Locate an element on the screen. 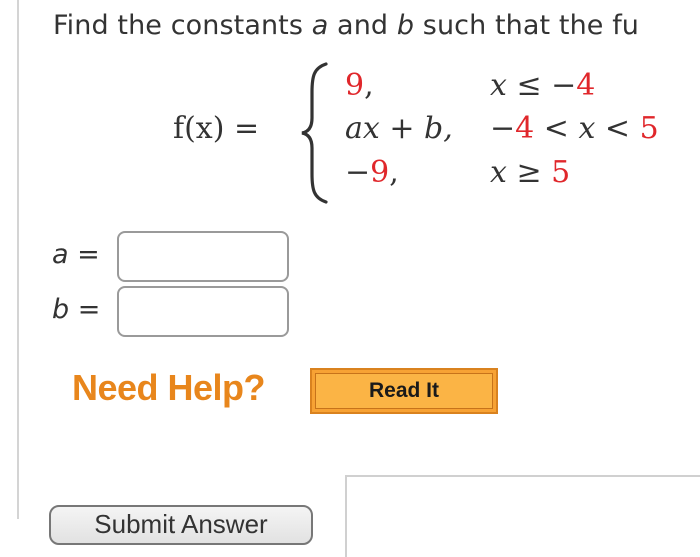  left-brace-icon is located at coordinates (314, 133).